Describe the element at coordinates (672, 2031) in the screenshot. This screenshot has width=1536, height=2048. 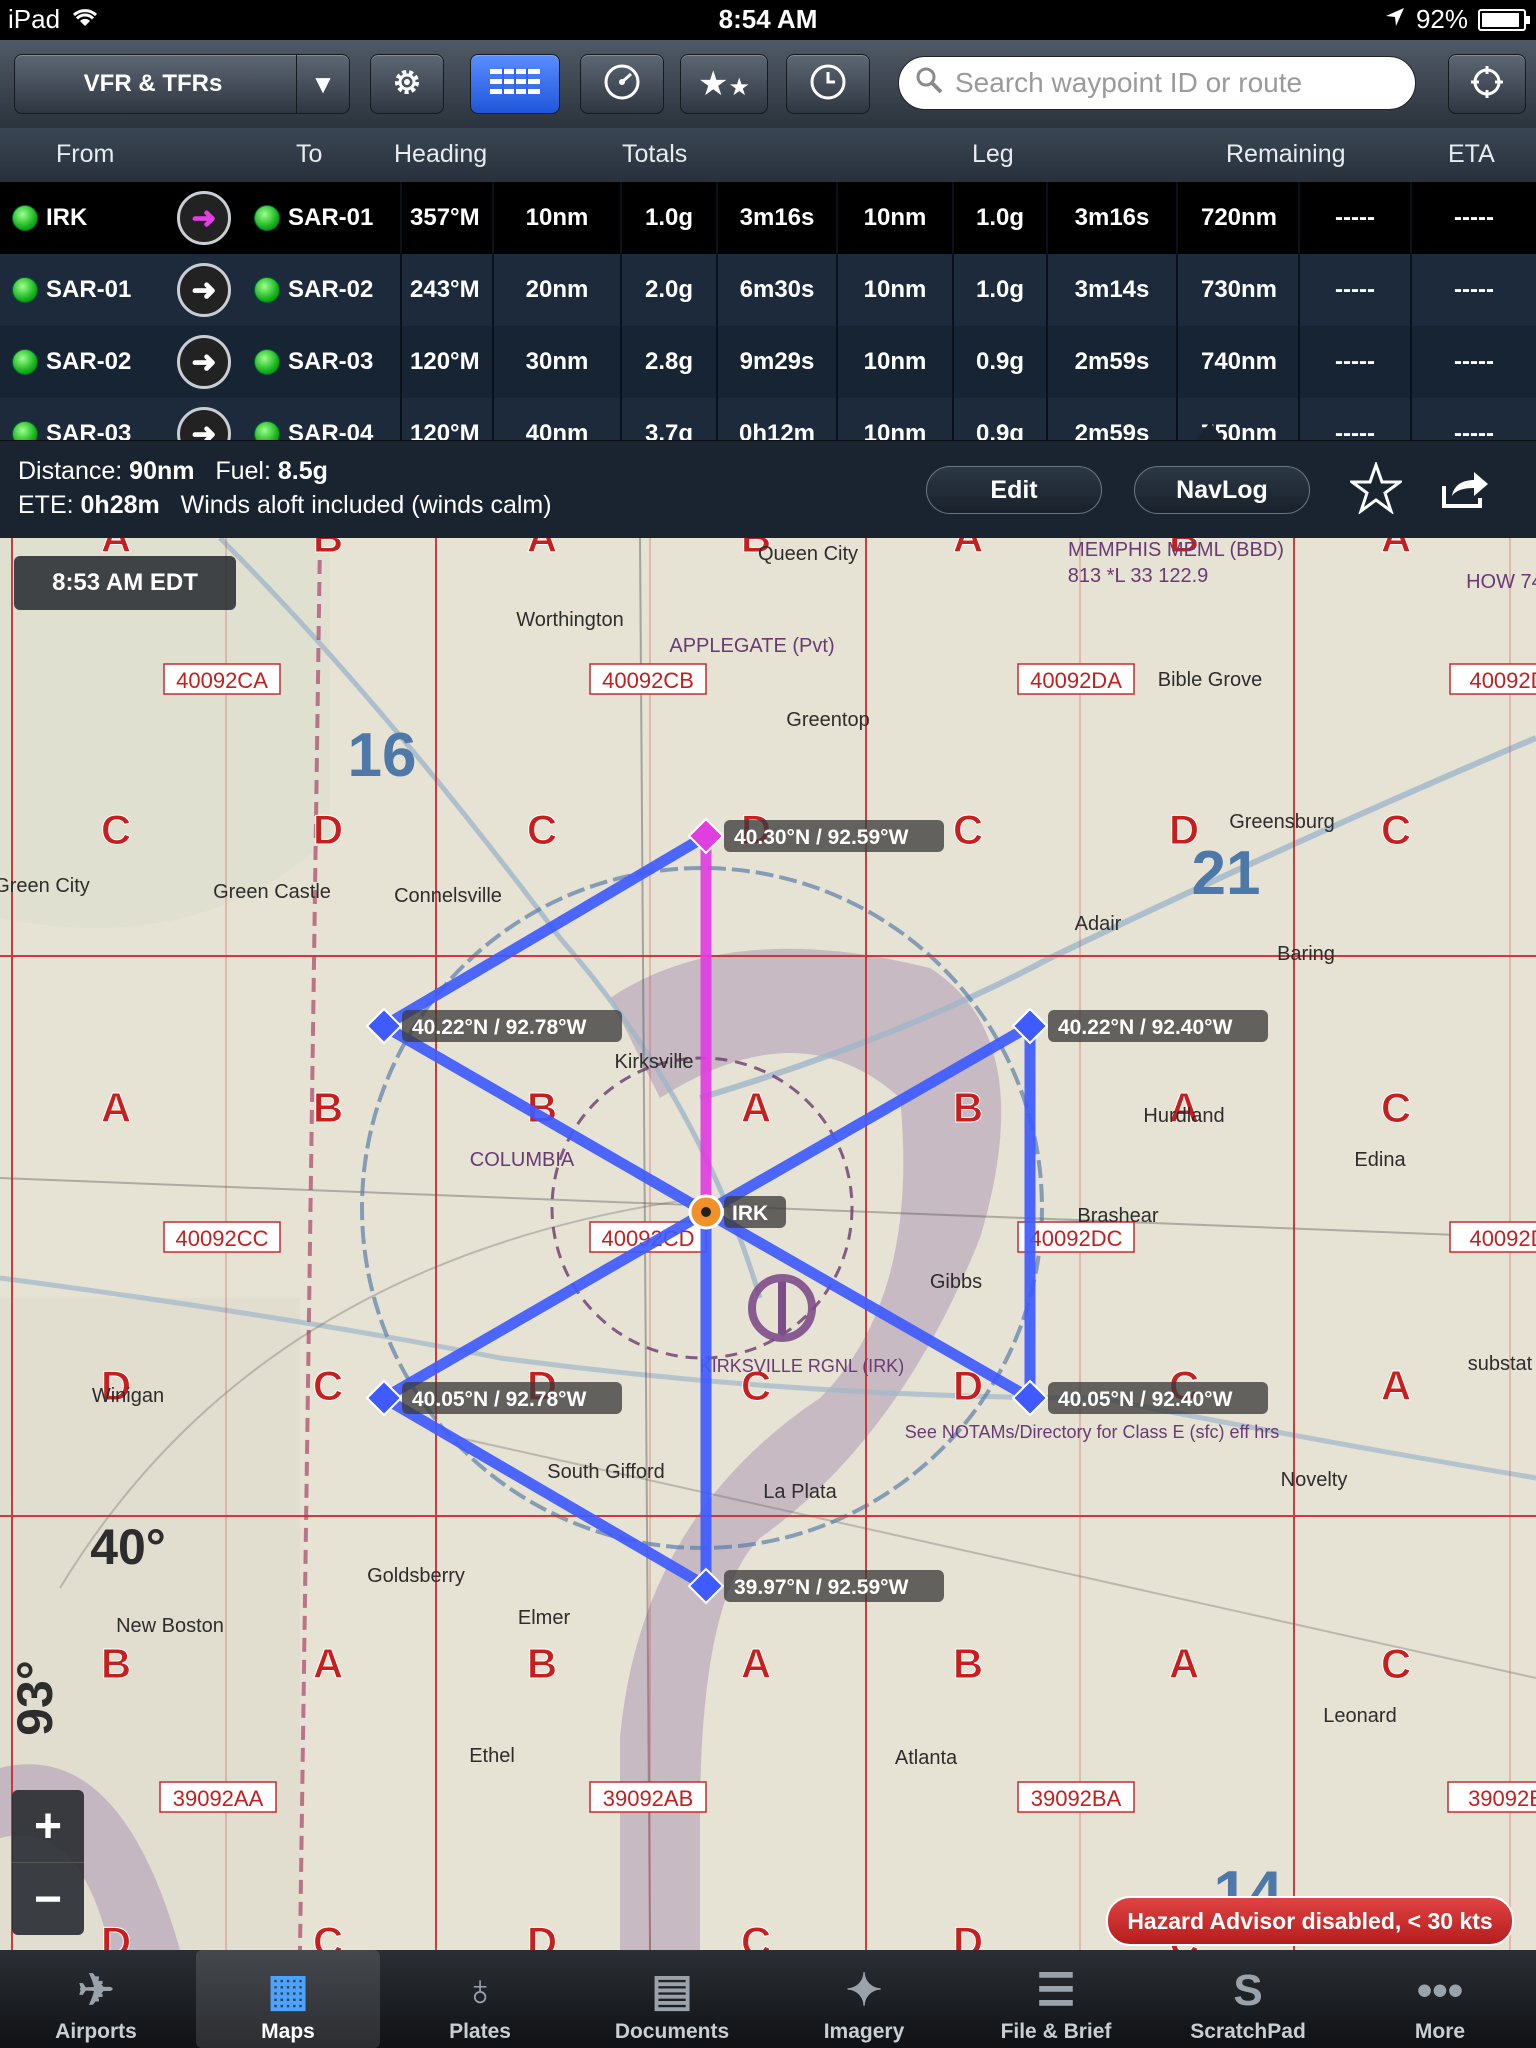
I see `tab-label: Documents` at that location.